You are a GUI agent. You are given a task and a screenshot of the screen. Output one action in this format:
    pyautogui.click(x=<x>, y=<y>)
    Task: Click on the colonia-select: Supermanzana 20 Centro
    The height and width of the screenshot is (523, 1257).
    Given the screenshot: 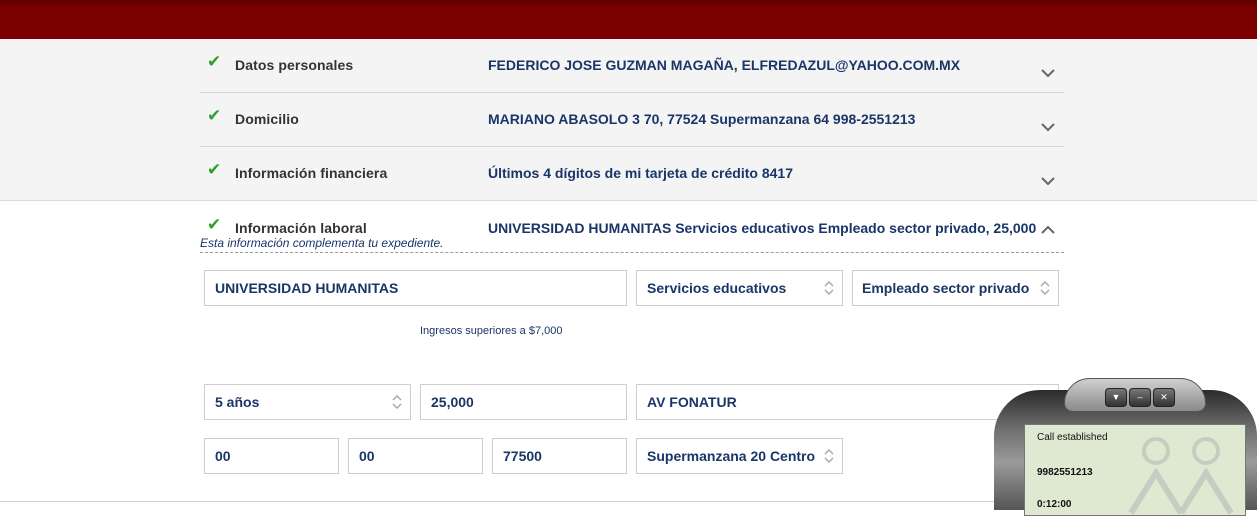 What is the action you would take?
    pyautogui.click(x=739, y=456)
    